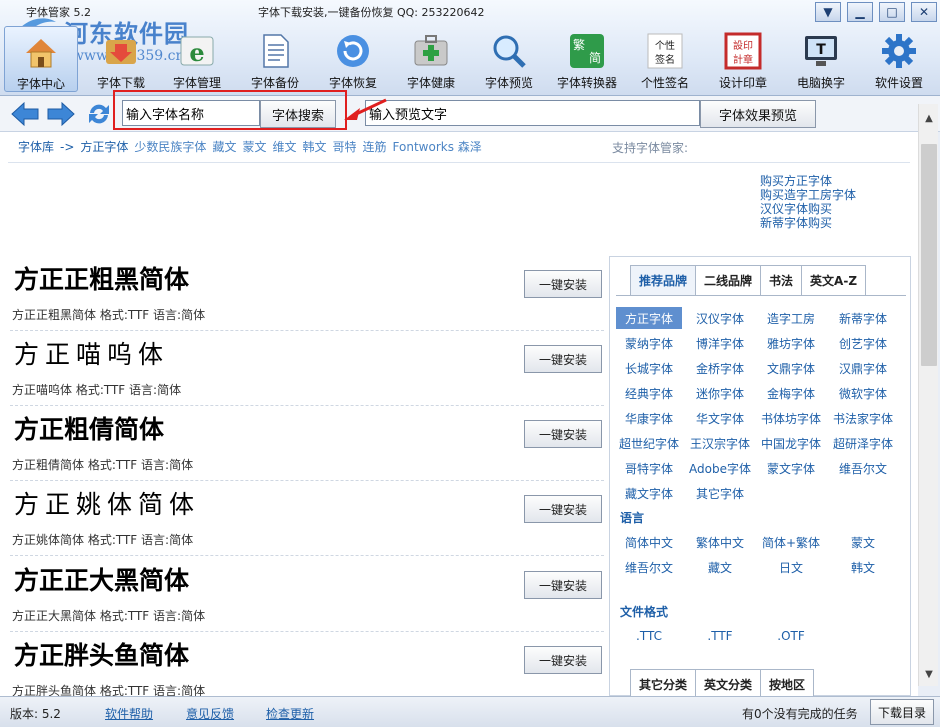 The image size is (940, 727). I want to click on menu-dropdown-button: ▼, so click(828, 12).